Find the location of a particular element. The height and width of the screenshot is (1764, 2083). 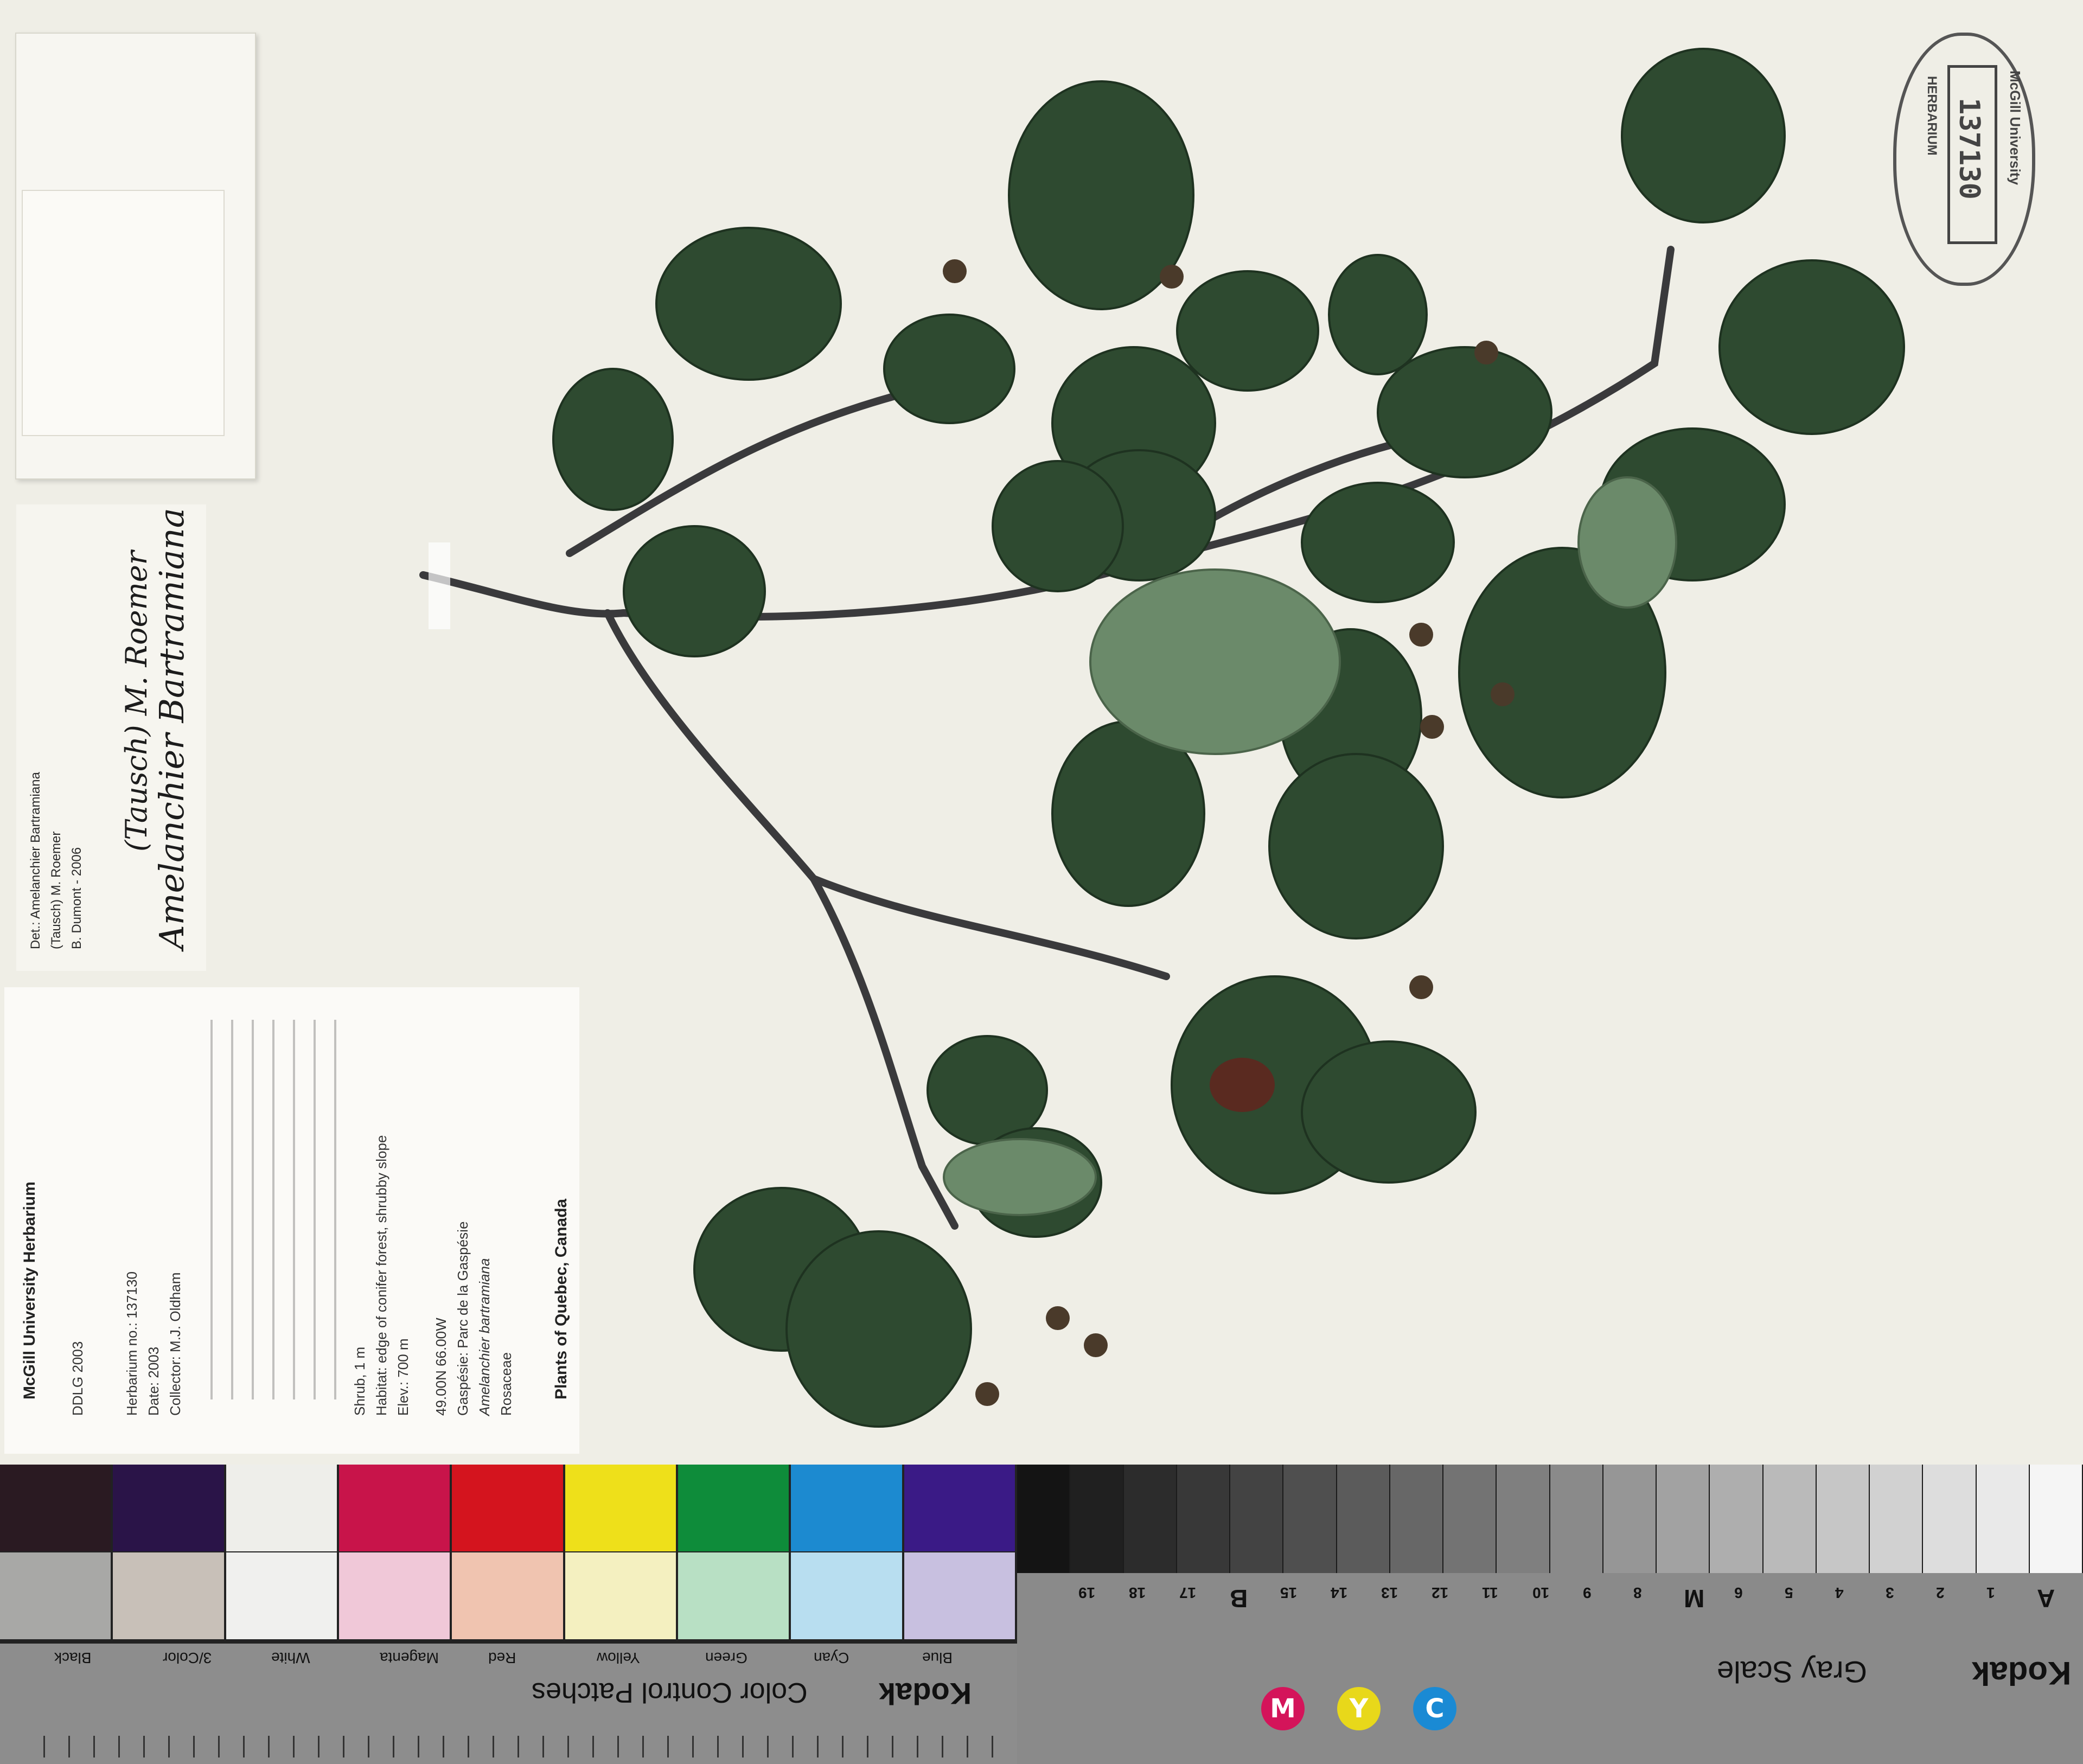

gray-scale-label: 19 is located at coordinates (1087, 1592).